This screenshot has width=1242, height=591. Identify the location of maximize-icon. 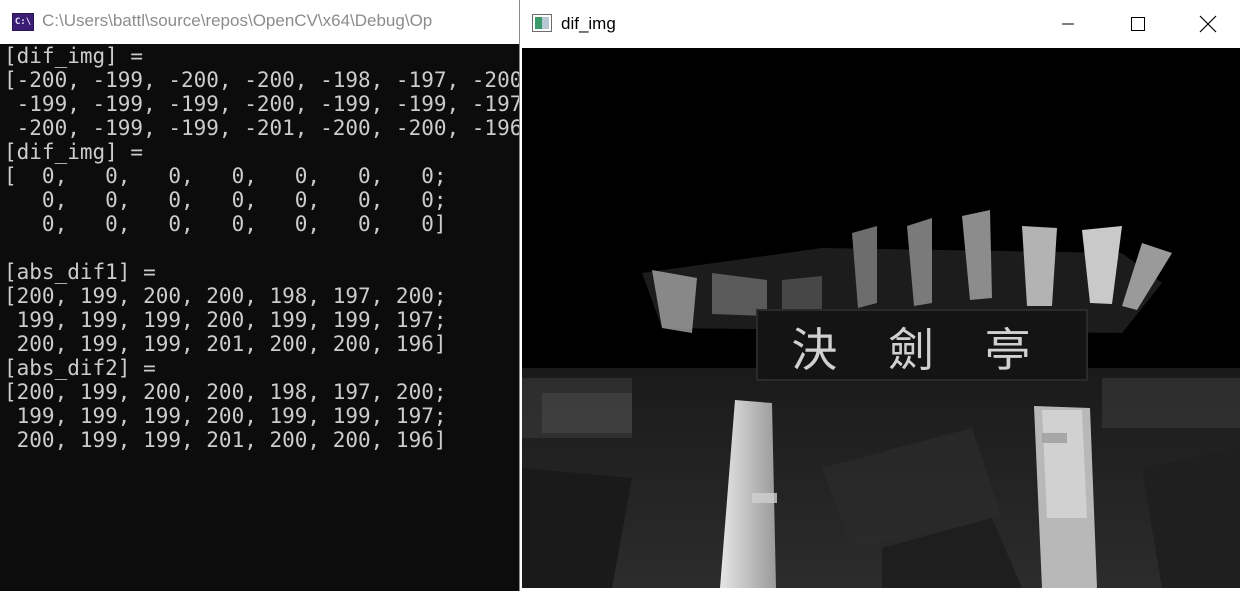
(1138, 23).